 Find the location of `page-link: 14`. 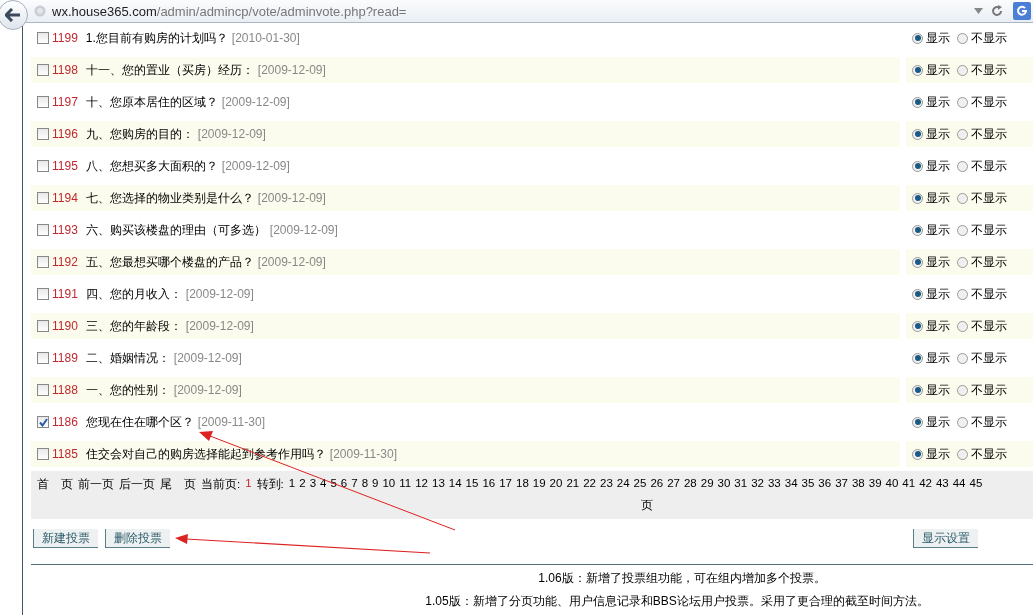

page-link: 14 is located at coordinates (455, 484).